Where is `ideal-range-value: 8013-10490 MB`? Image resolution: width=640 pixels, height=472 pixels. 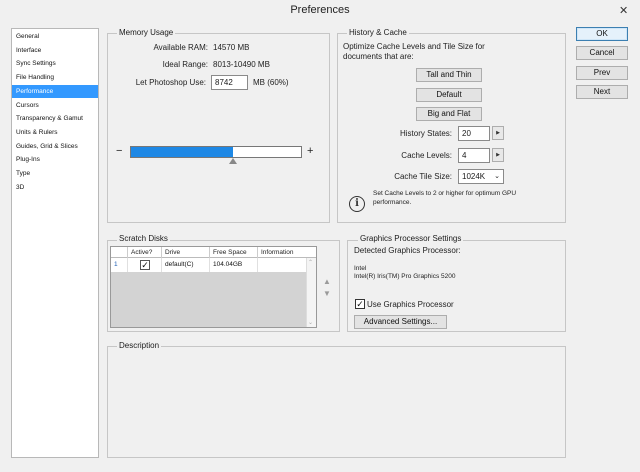 ideal-range-value: 8013-10490 MB is located at coordinates (241, 64).